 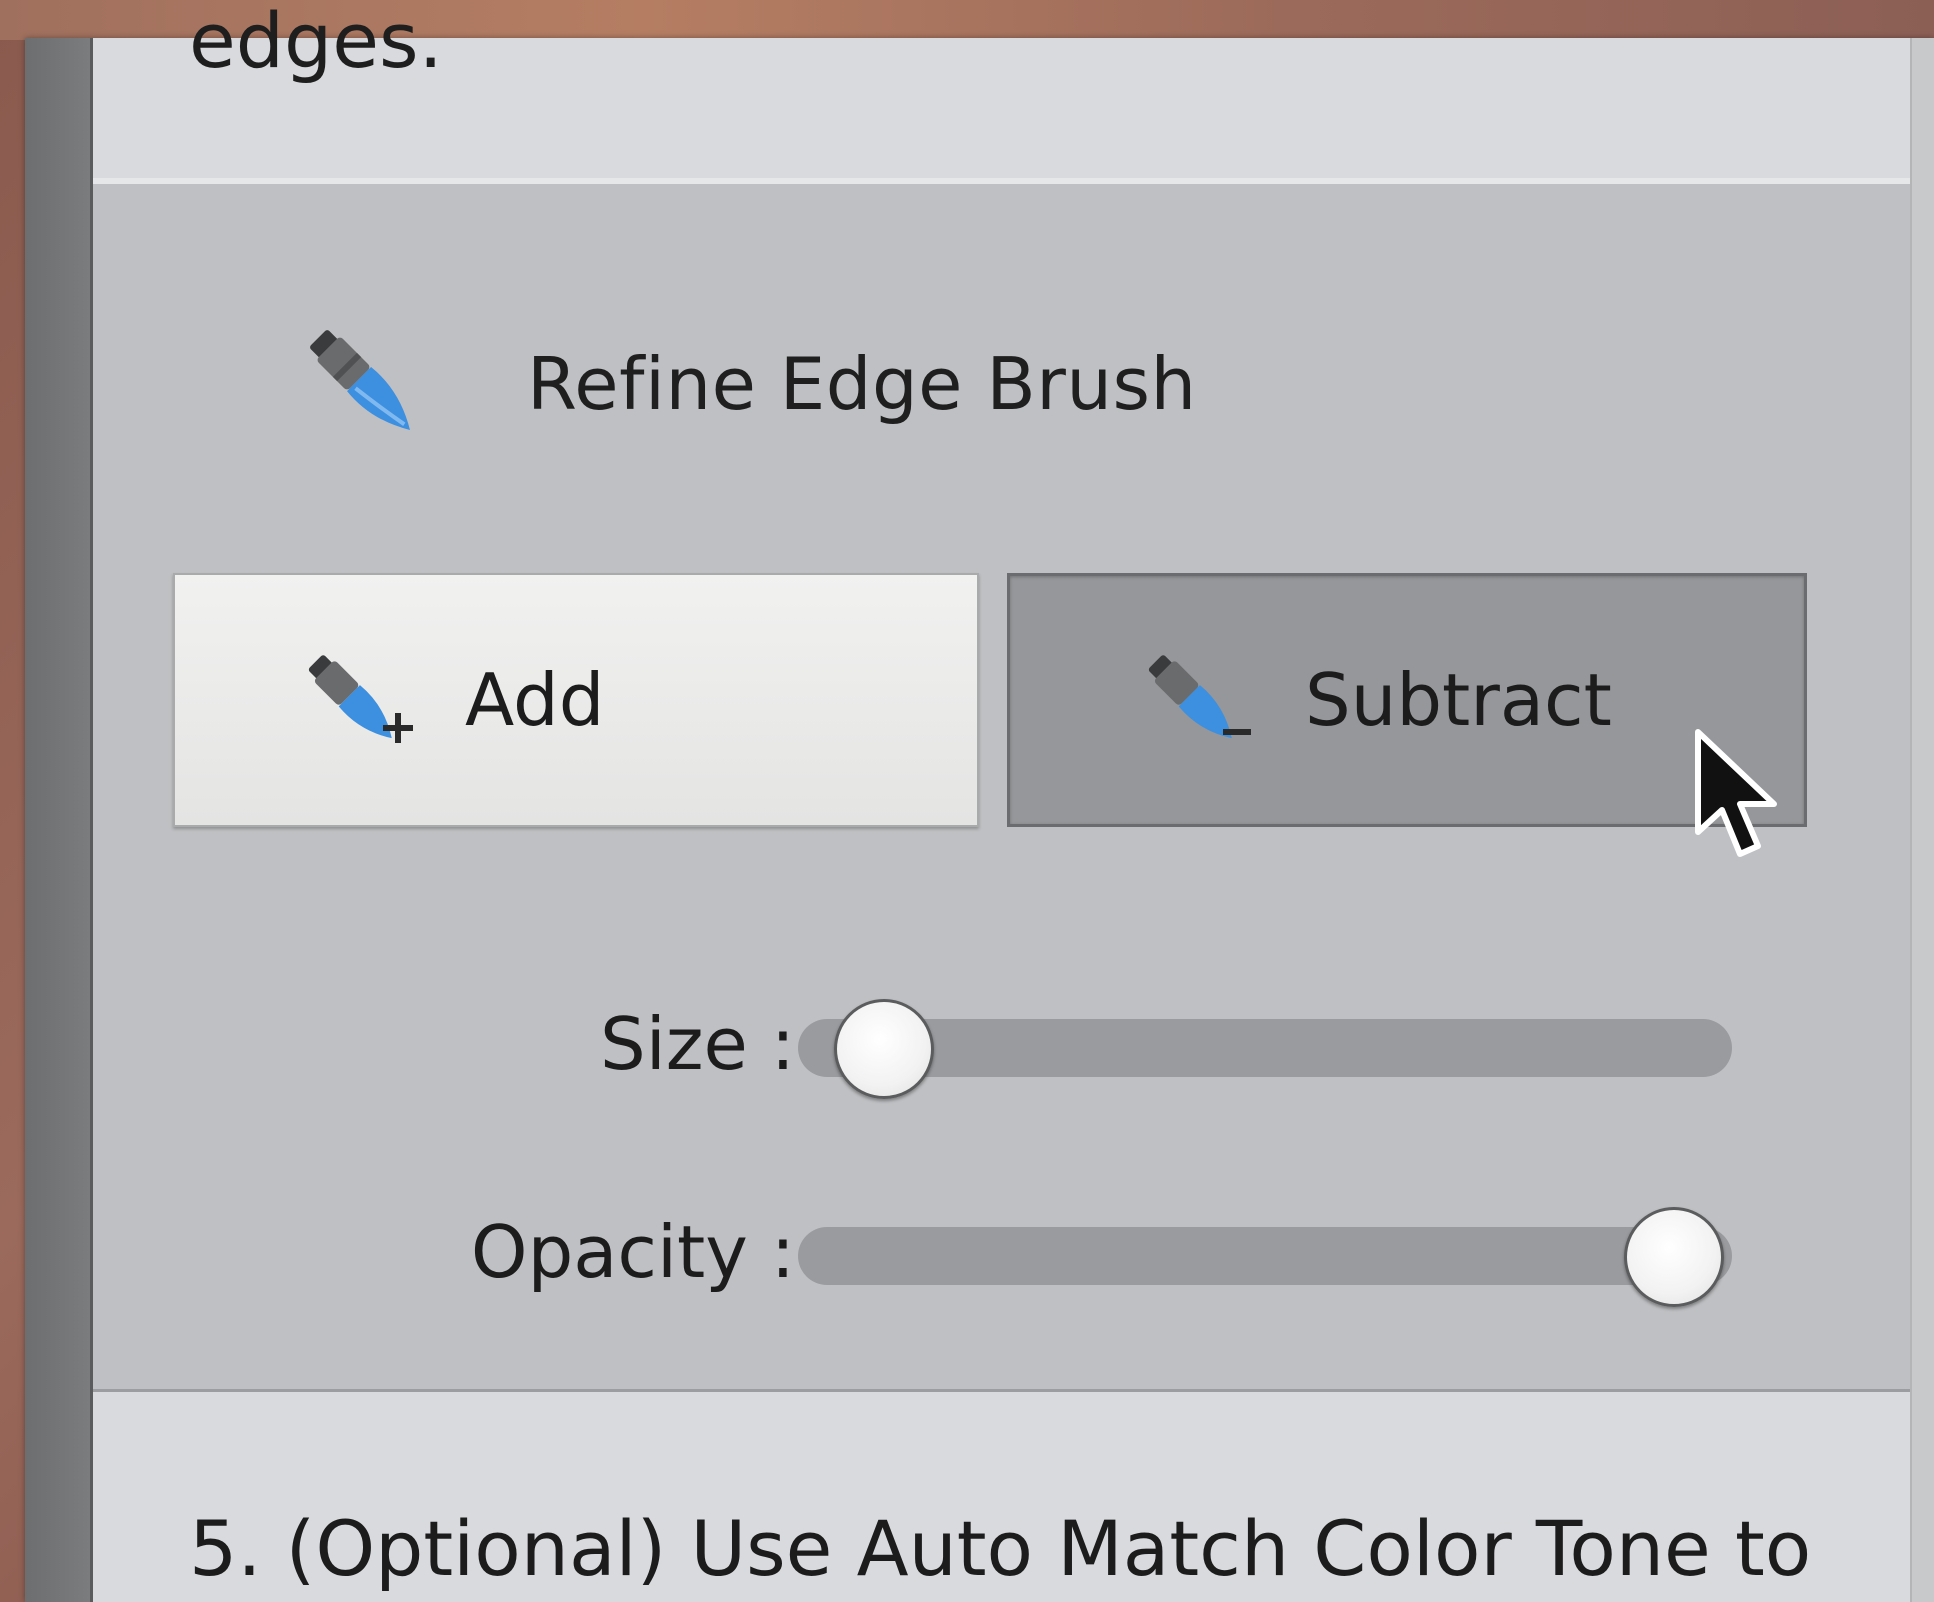 What do you see at coordinates (360, 699) in the screenshot?
I see `brush-add-icon` at bounding box center [360, 699].